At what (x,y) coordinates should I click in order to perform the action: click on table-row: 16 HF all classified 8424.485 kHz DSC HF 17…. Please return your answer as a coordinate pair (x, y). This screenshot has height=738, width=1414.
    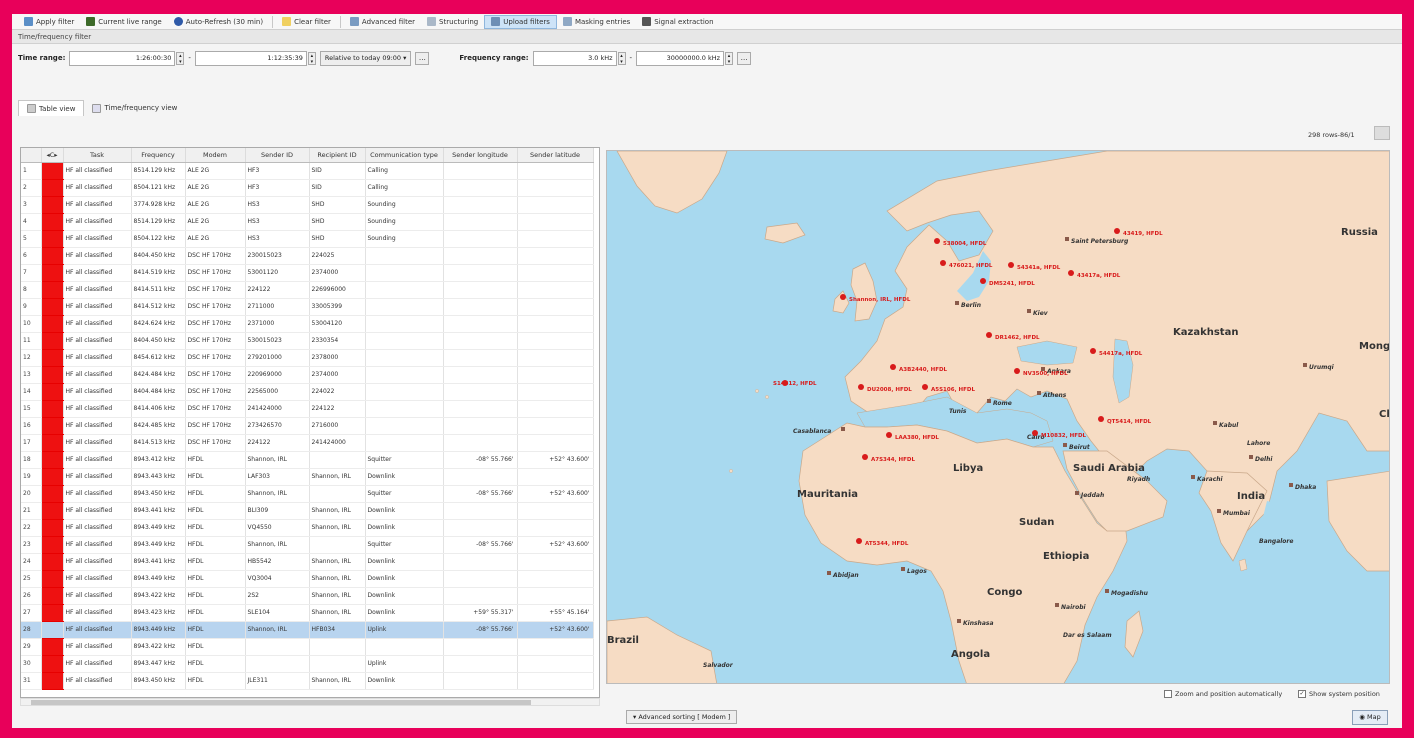
    Looking at the image, I should click on (307, 426).